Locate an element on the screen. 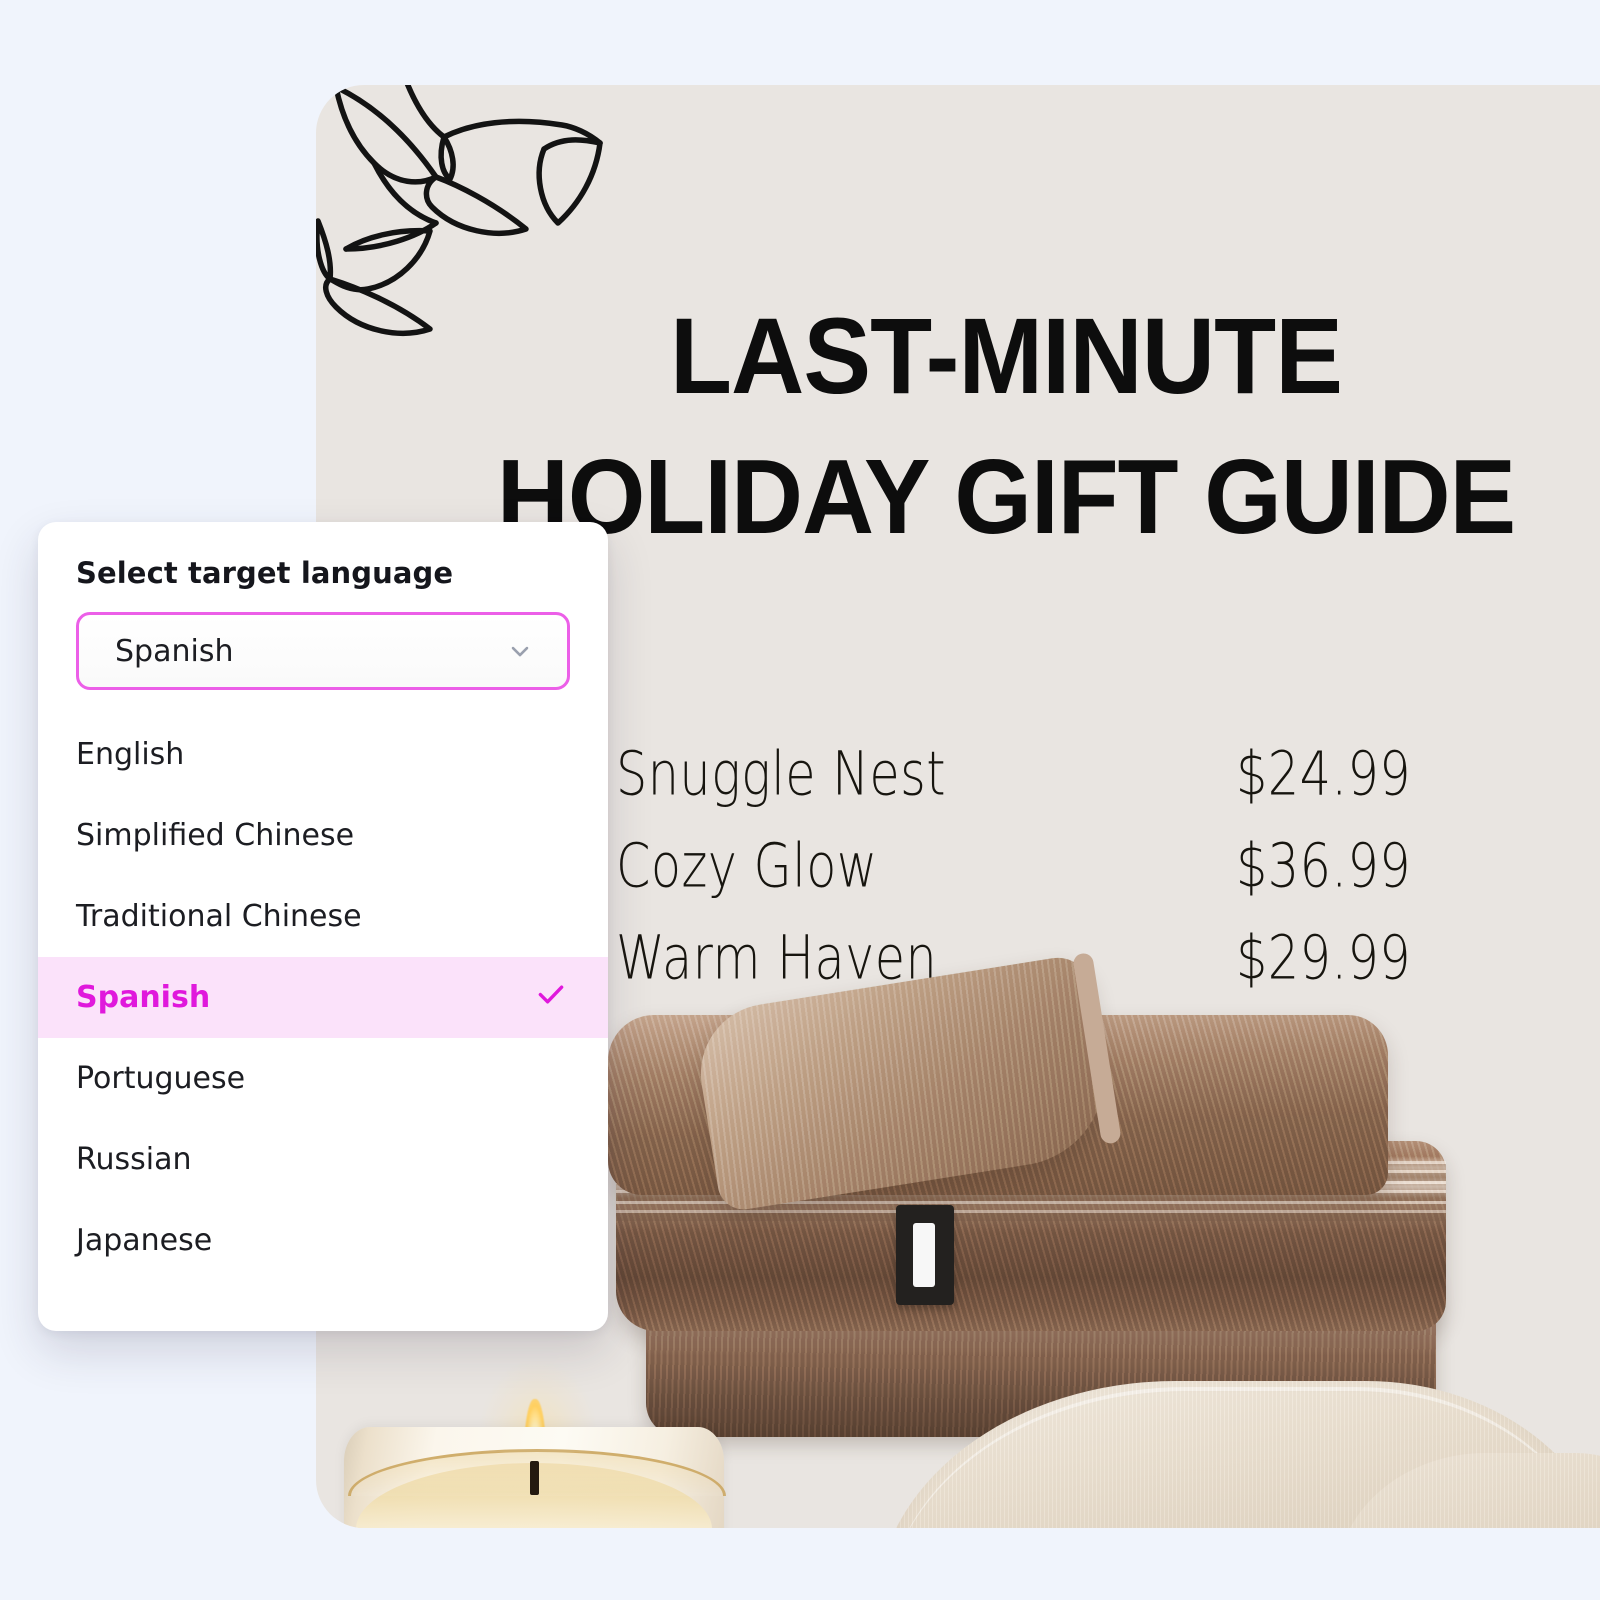 The height and width of the screenshot is (1600, 1600). language-option-label: Simplified Chinese is located at coordinates (215, 835).